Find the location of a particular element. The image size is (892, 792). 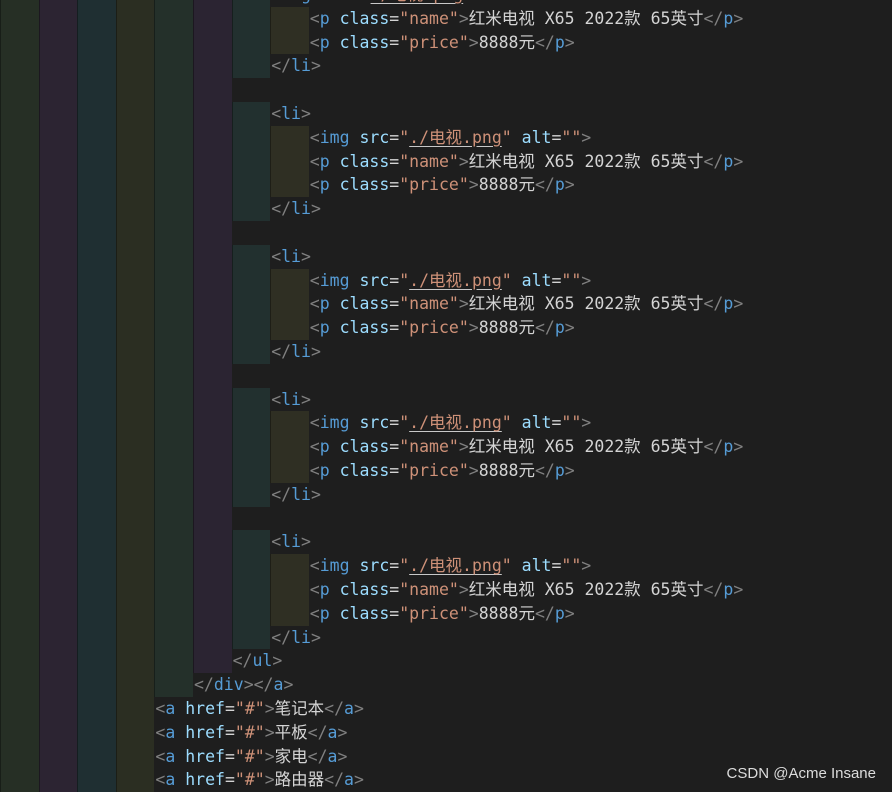

code-text-content: 路由器 is located at coordinates (299, 780).